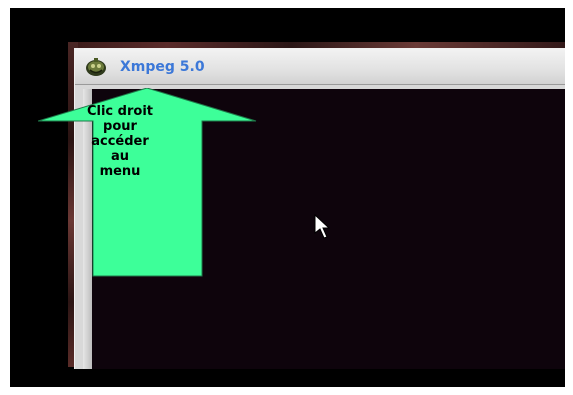  I want to click on window-title: Xmpeg 5.0, so click(162, 67).